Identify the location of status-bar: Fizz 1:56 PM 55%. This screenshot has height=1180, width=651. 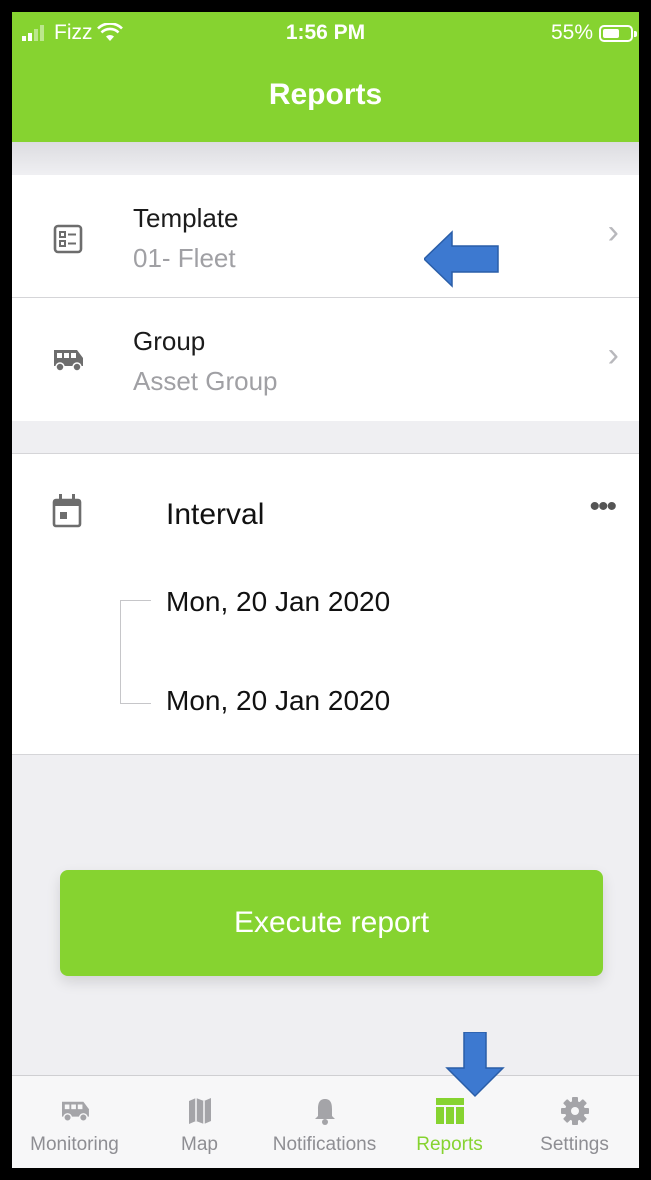
(325, 35).